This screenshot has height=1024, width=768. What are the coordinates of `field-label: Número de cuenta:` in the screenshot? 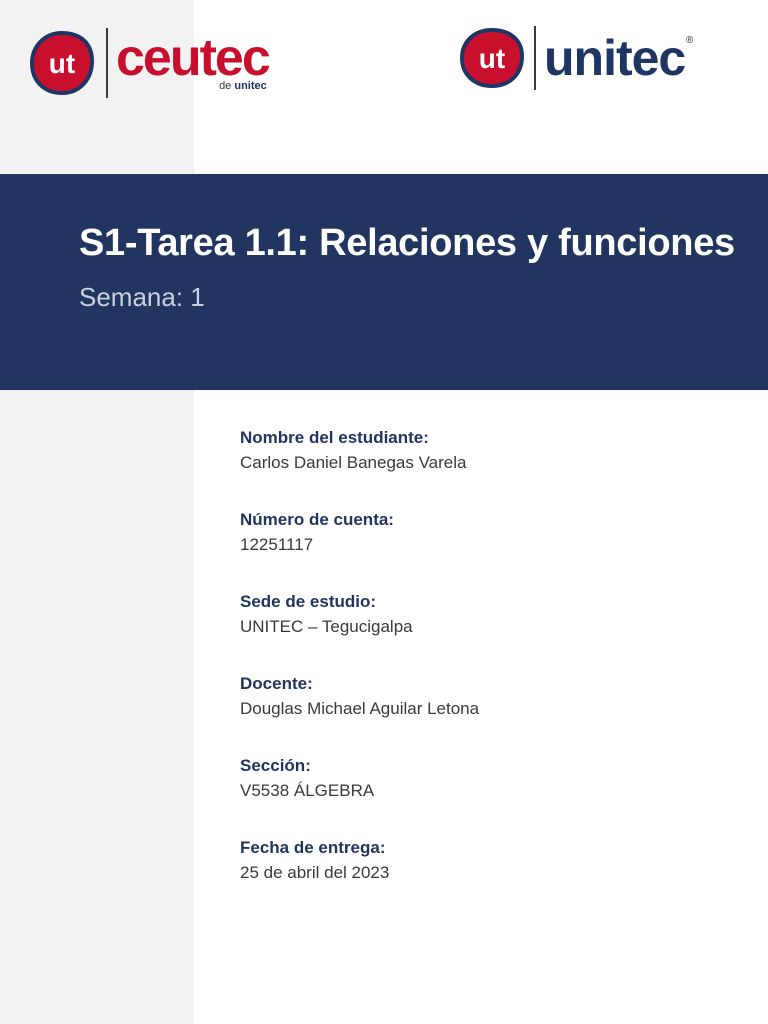 It's located at (317, 519).